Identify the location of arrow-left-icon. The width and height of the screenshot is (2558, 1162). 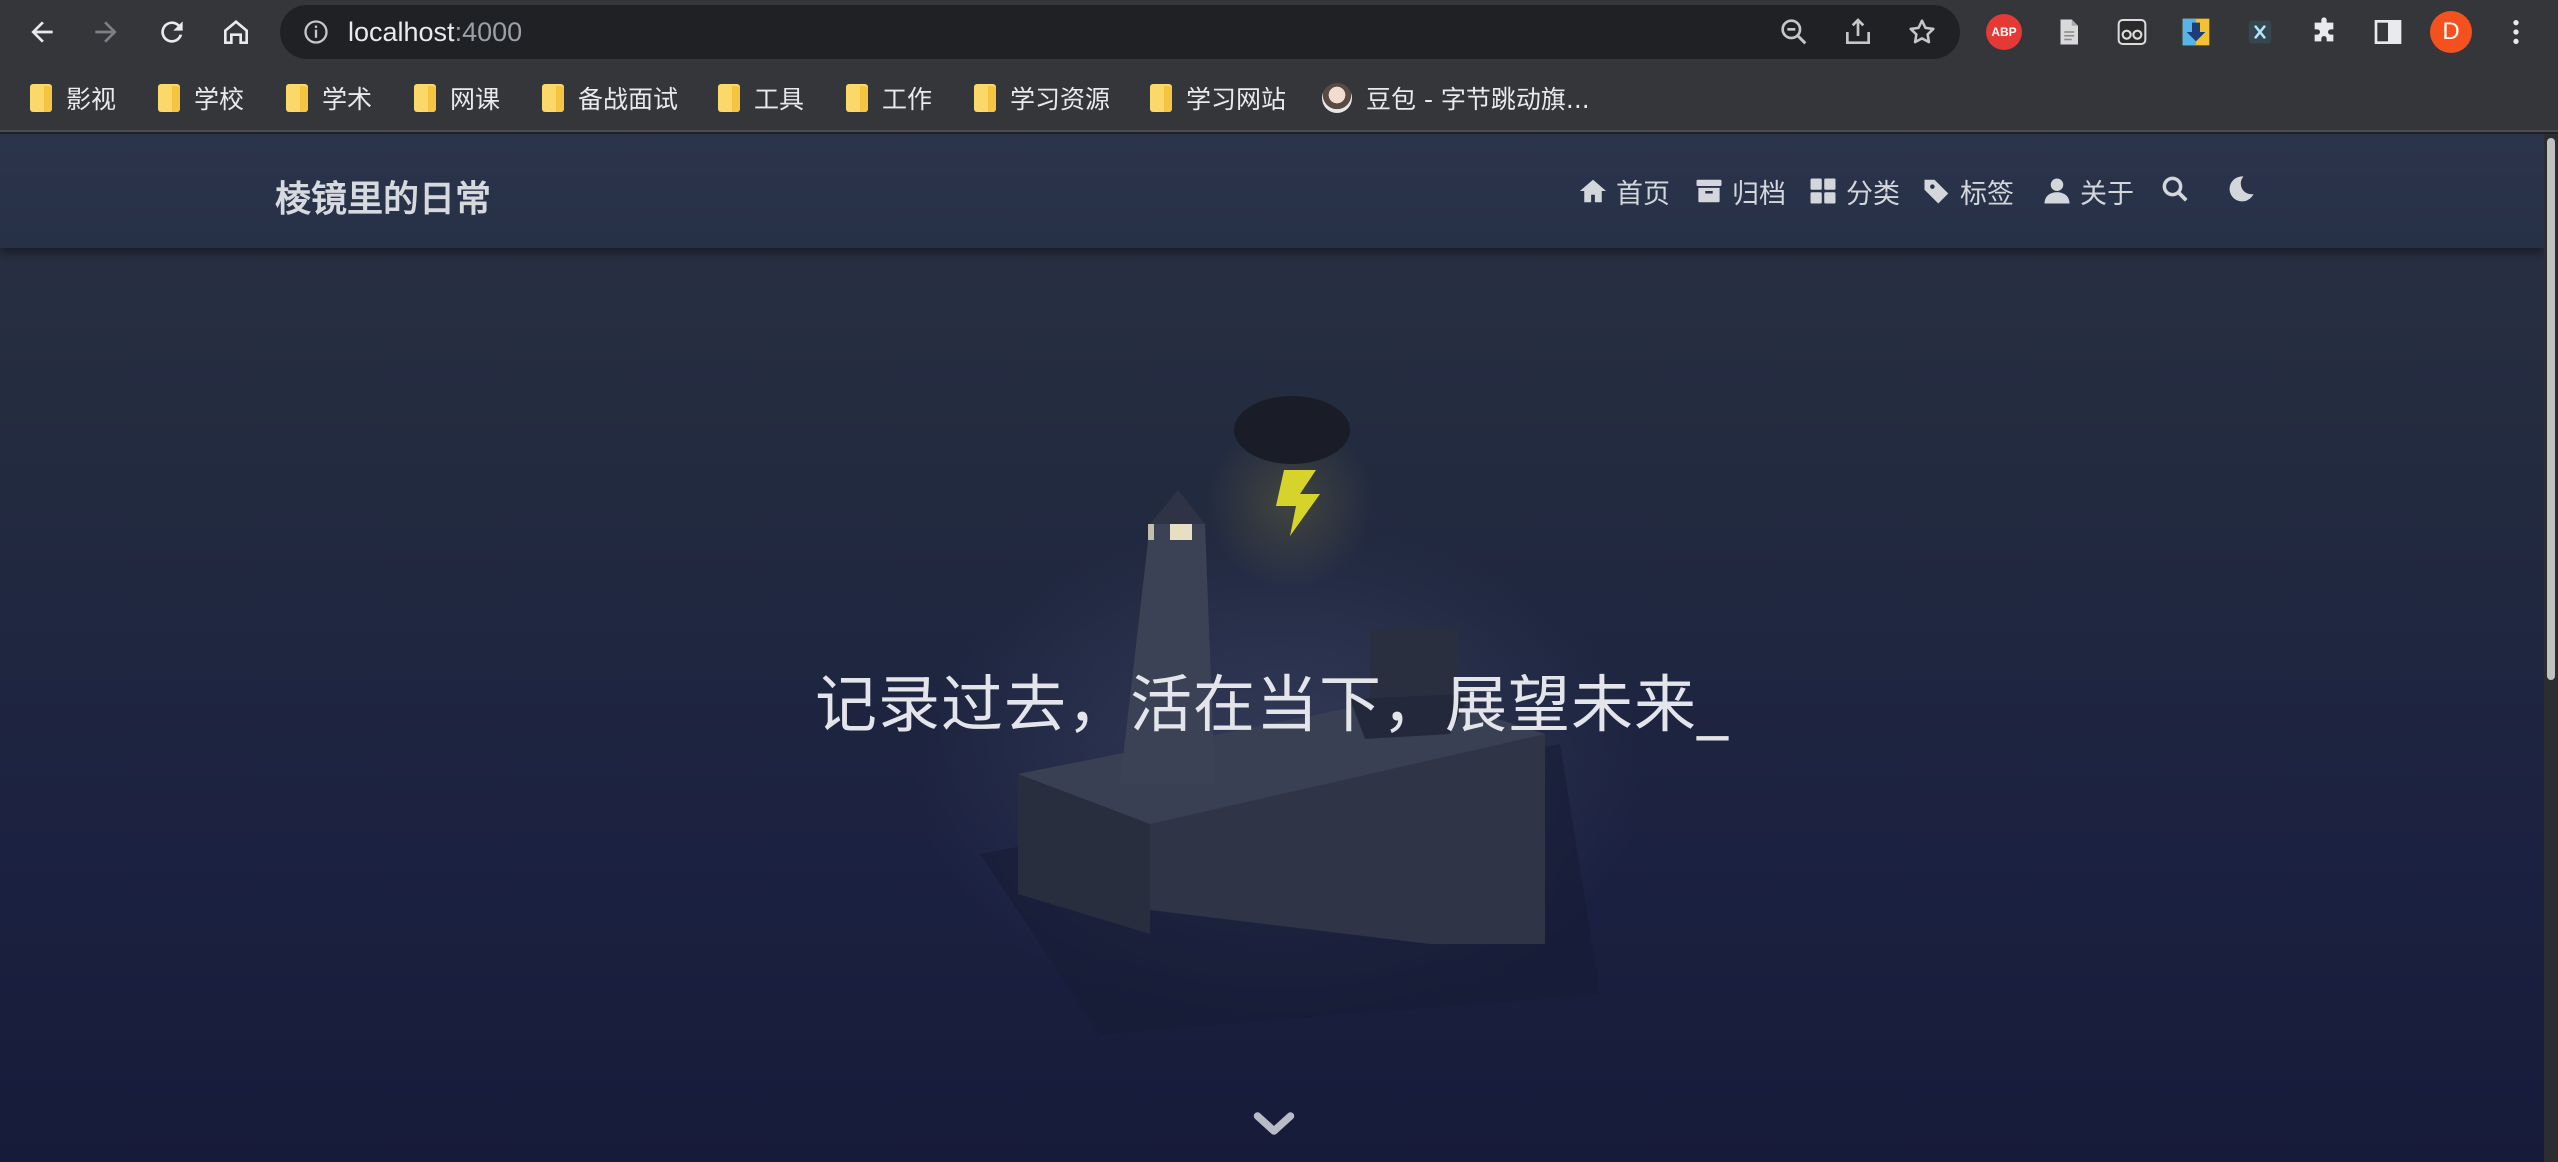
(42, 32).